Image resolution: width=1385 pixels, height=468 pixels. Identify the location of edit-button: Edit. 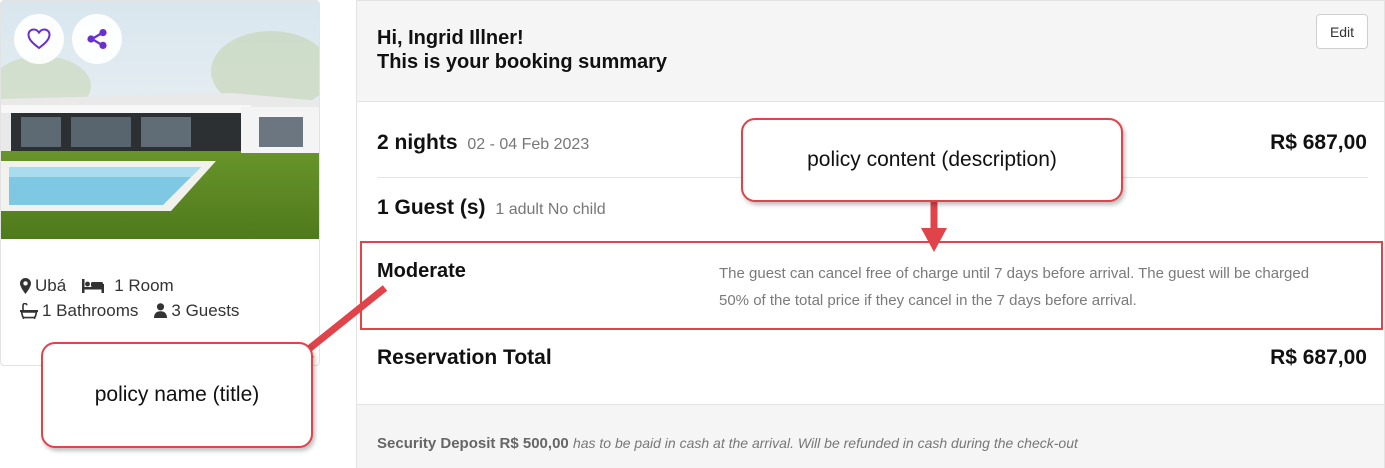
(1342, 31).